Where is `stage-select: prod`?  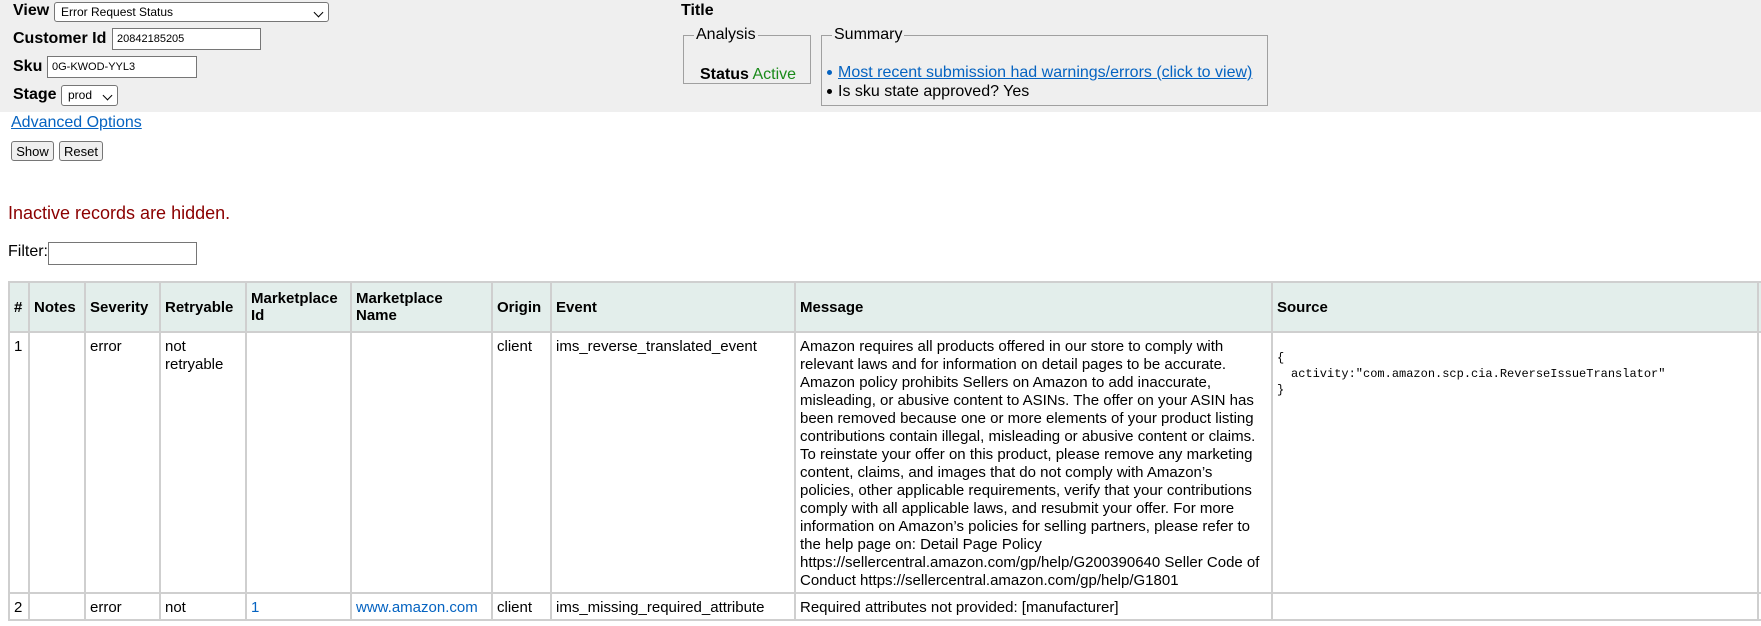
stage-select: prod is located at coordinates (89, 95).